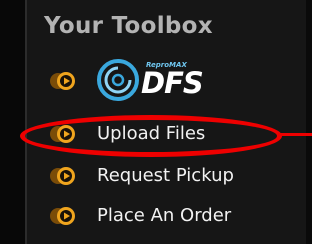  What do you see at coordinates (128, 26) in the screenshot?
I see `toolbox-title: Your Toolbox` at bounding box center [128, 26].